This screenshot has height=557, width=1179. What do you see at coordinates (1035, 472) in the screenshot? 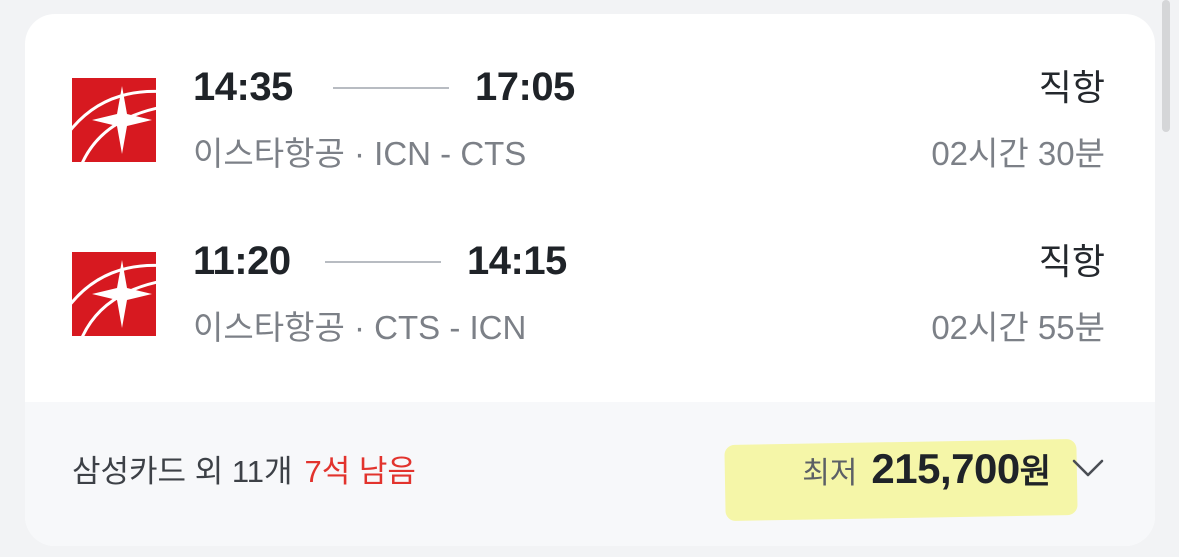
I see `price-unit: 원` at bounding box center [1035, 472].